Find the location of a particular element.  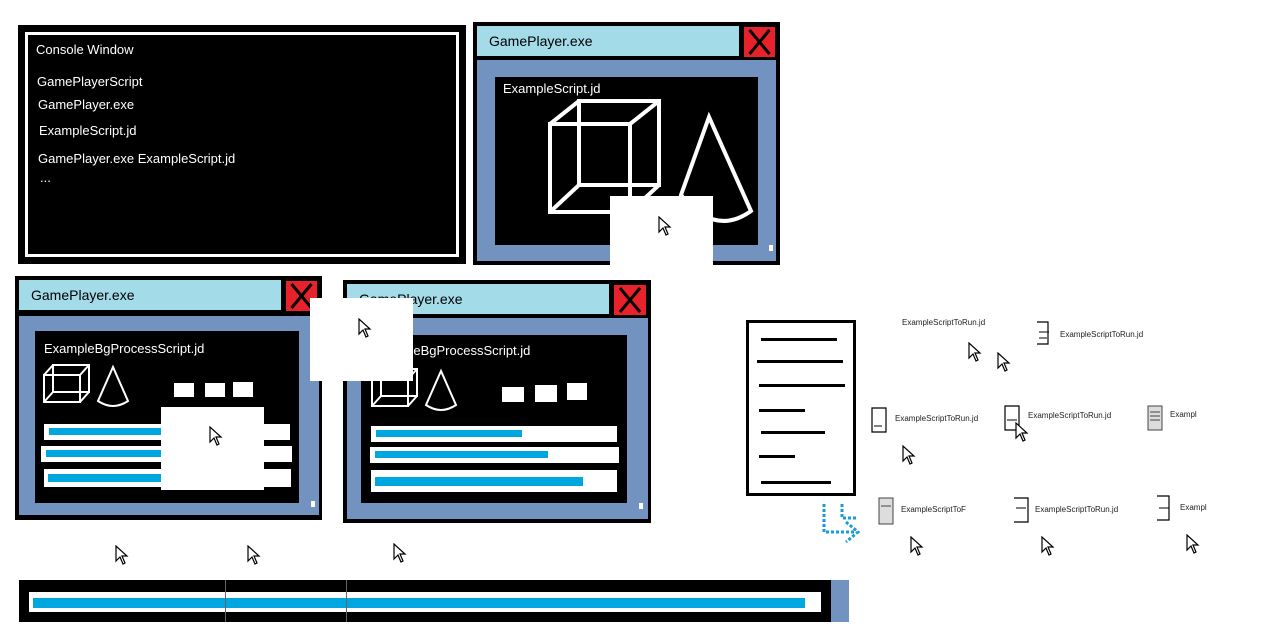

game-window-top: GamePlayer.exe ExampleScript.jd is located at coordinates (626, 144).